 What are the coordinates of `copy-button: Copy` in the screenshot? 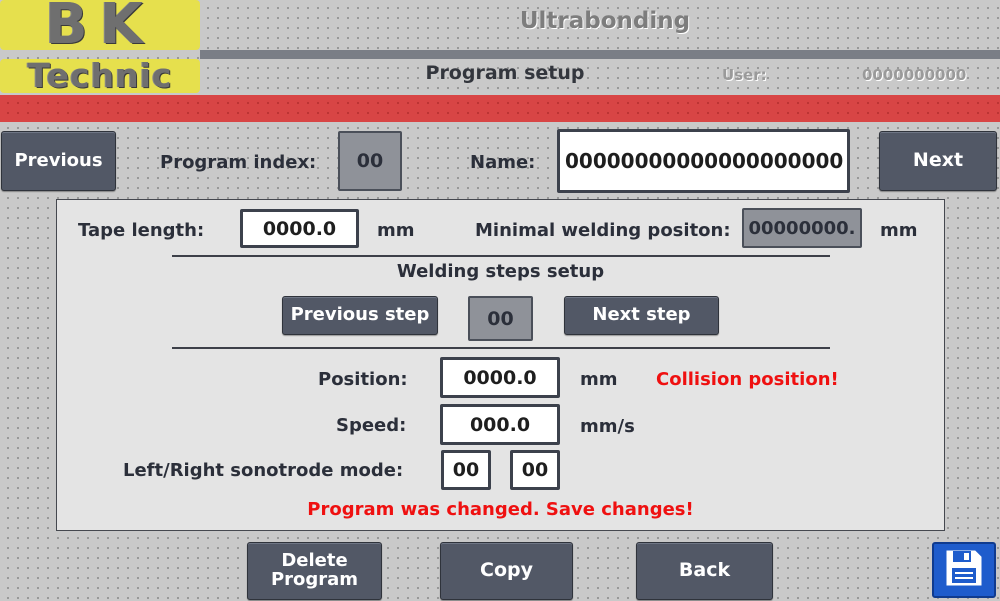 It's located at (506, 571).